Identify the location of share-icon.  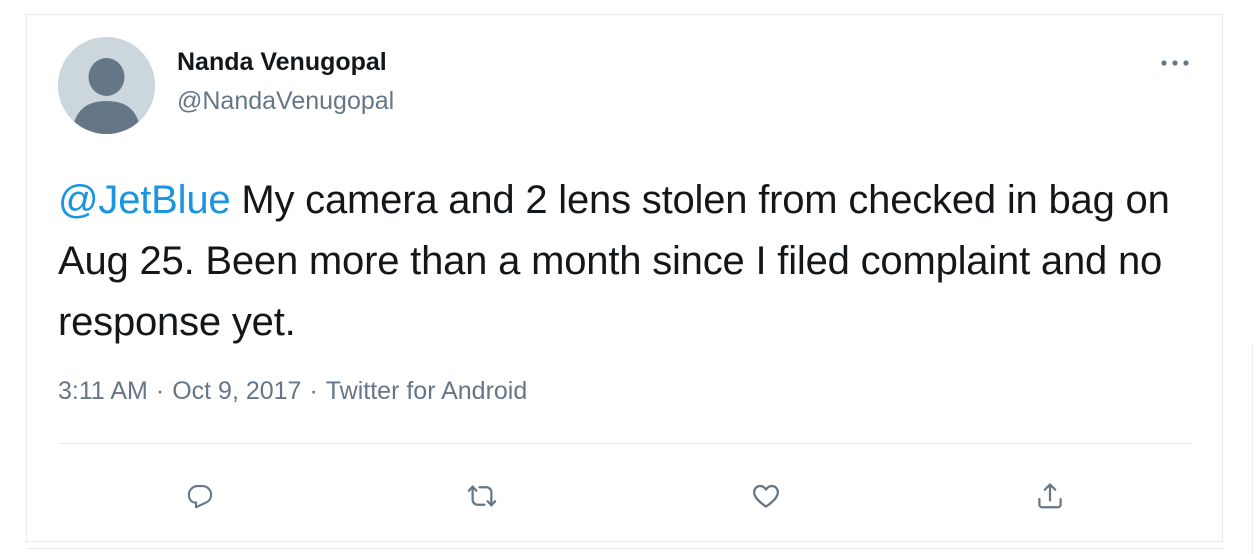
(1050, 496).